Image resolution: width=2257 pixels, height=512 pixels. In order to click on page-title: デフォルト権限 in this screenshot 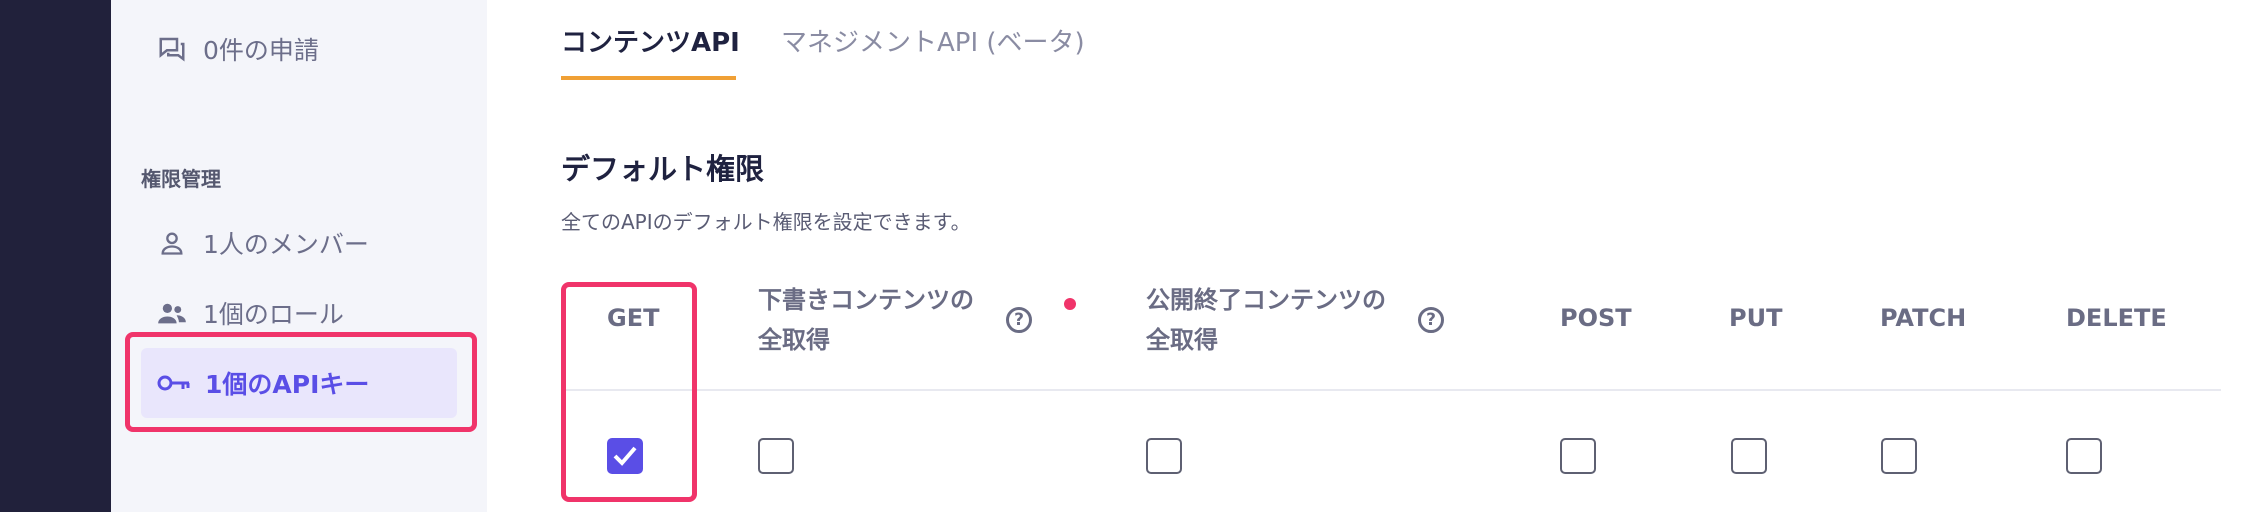, I will do `click(663, 169)`.